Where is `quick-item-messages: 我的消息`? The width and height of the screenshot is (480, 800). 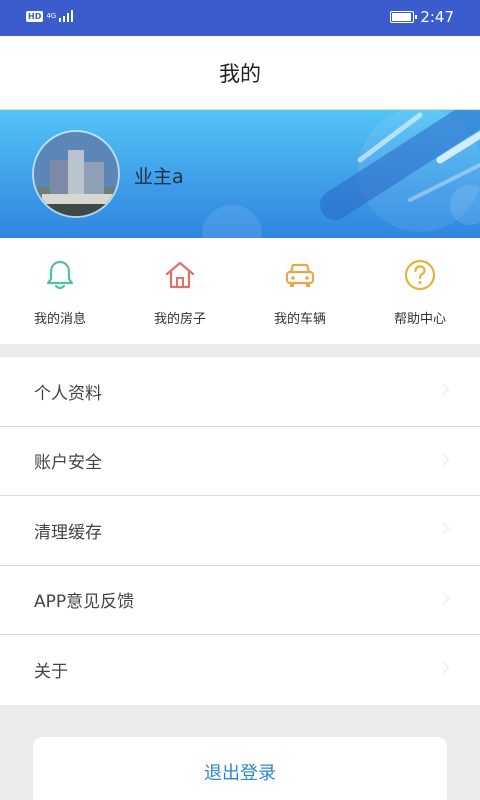 quick-item-messages: 我的消息 is located at coordinates (60, 291).